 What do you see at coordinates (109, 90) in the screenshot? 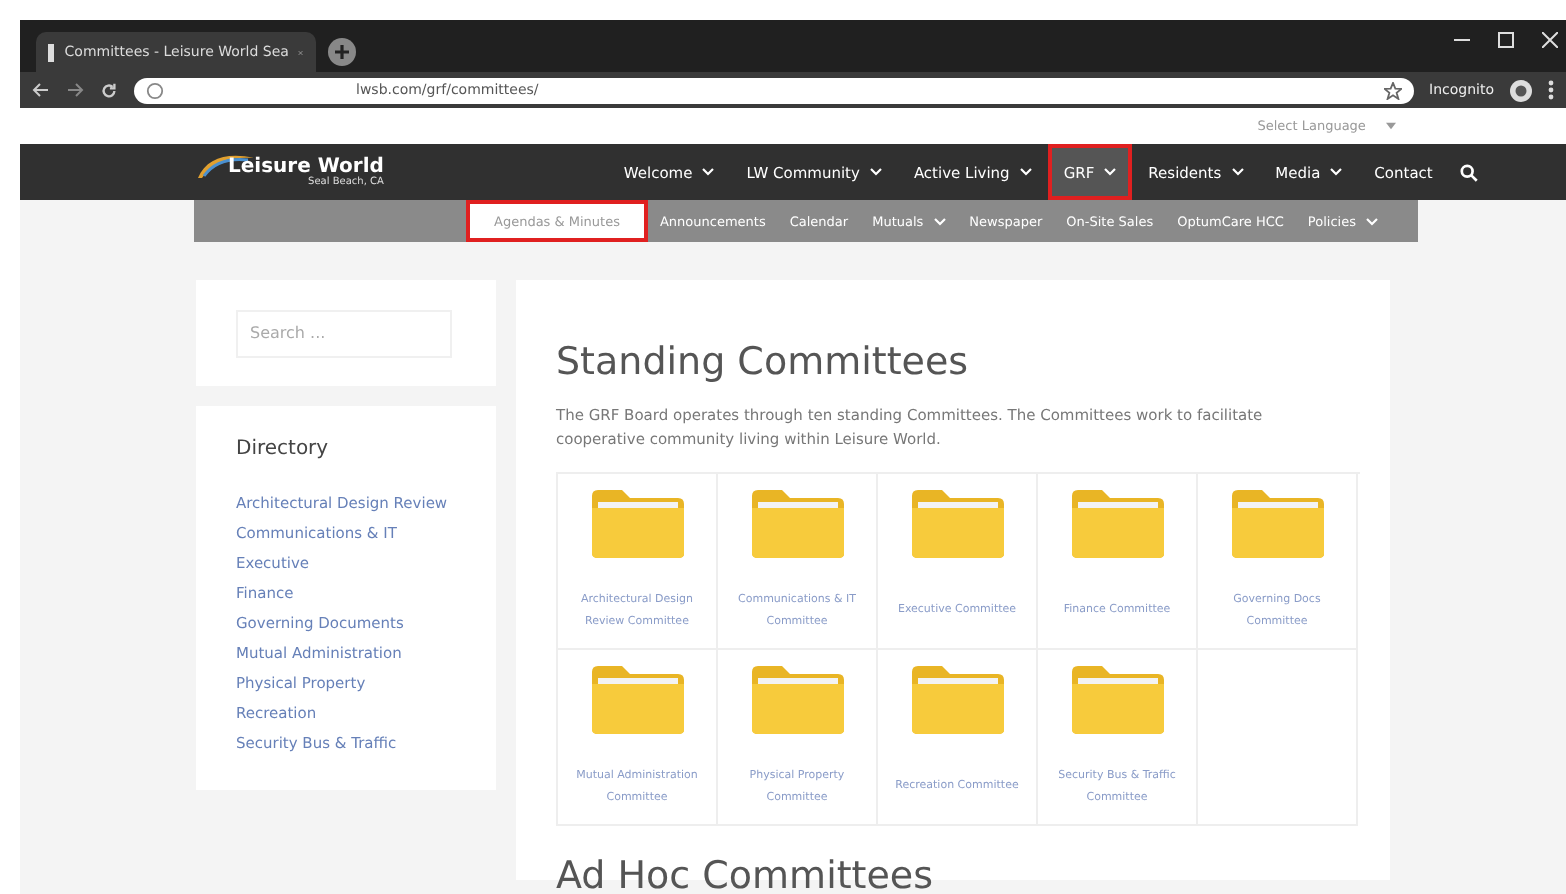
I see `reload-icon` at bounding box center [109, 90].